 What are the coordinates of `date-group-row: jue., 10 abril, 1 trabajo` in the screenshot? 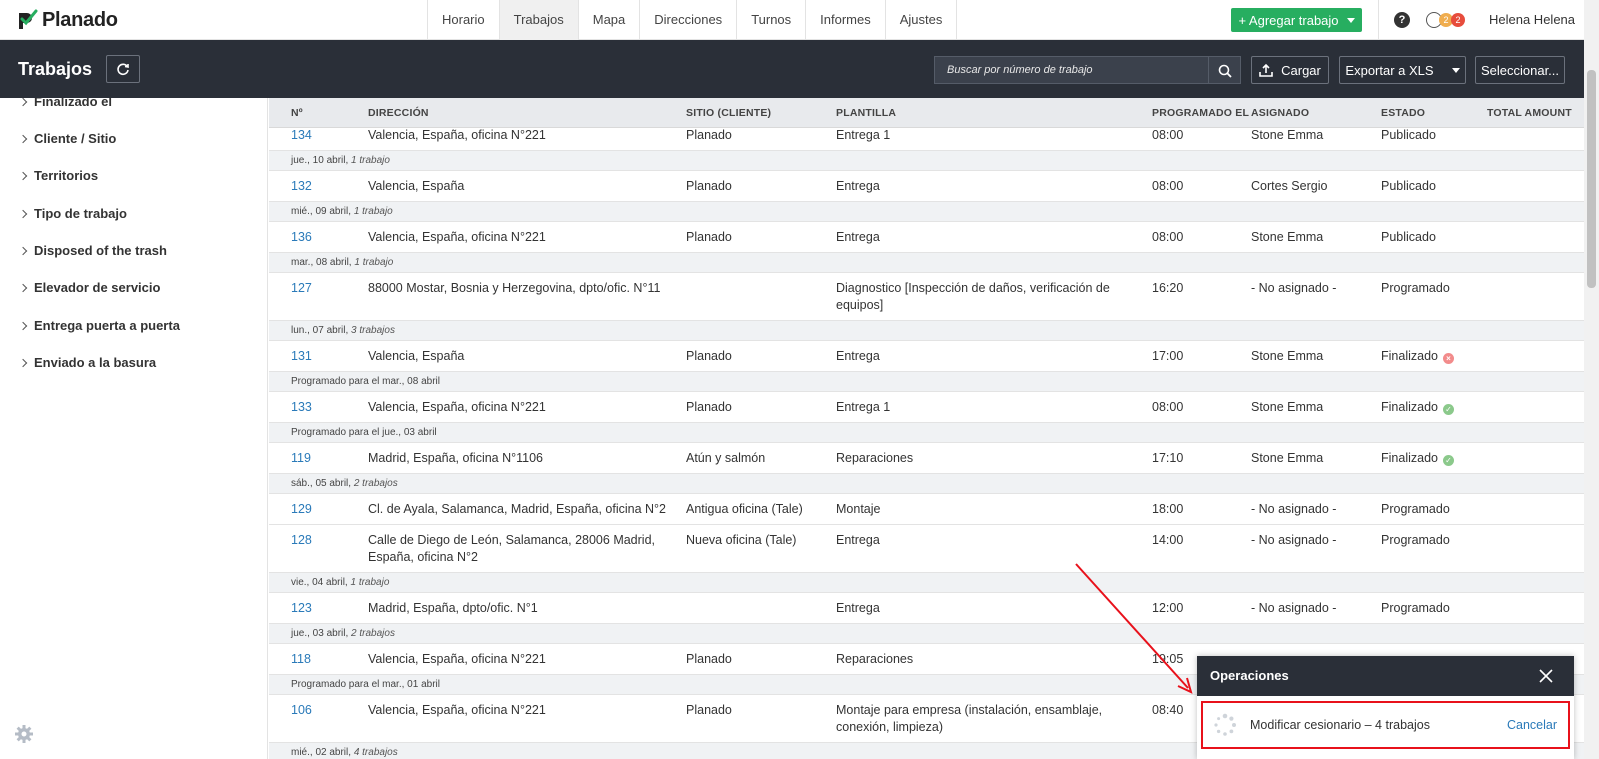 It's located at (926, 161).